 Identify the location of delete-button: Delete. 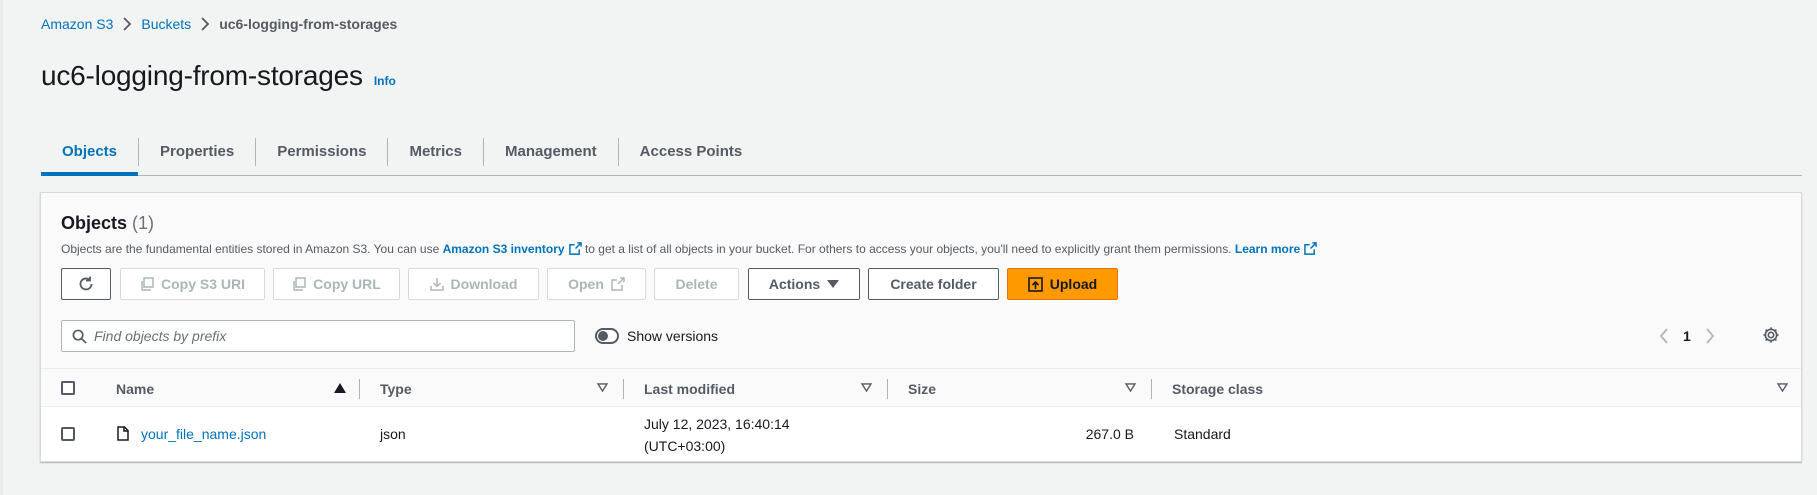
(696, 284).